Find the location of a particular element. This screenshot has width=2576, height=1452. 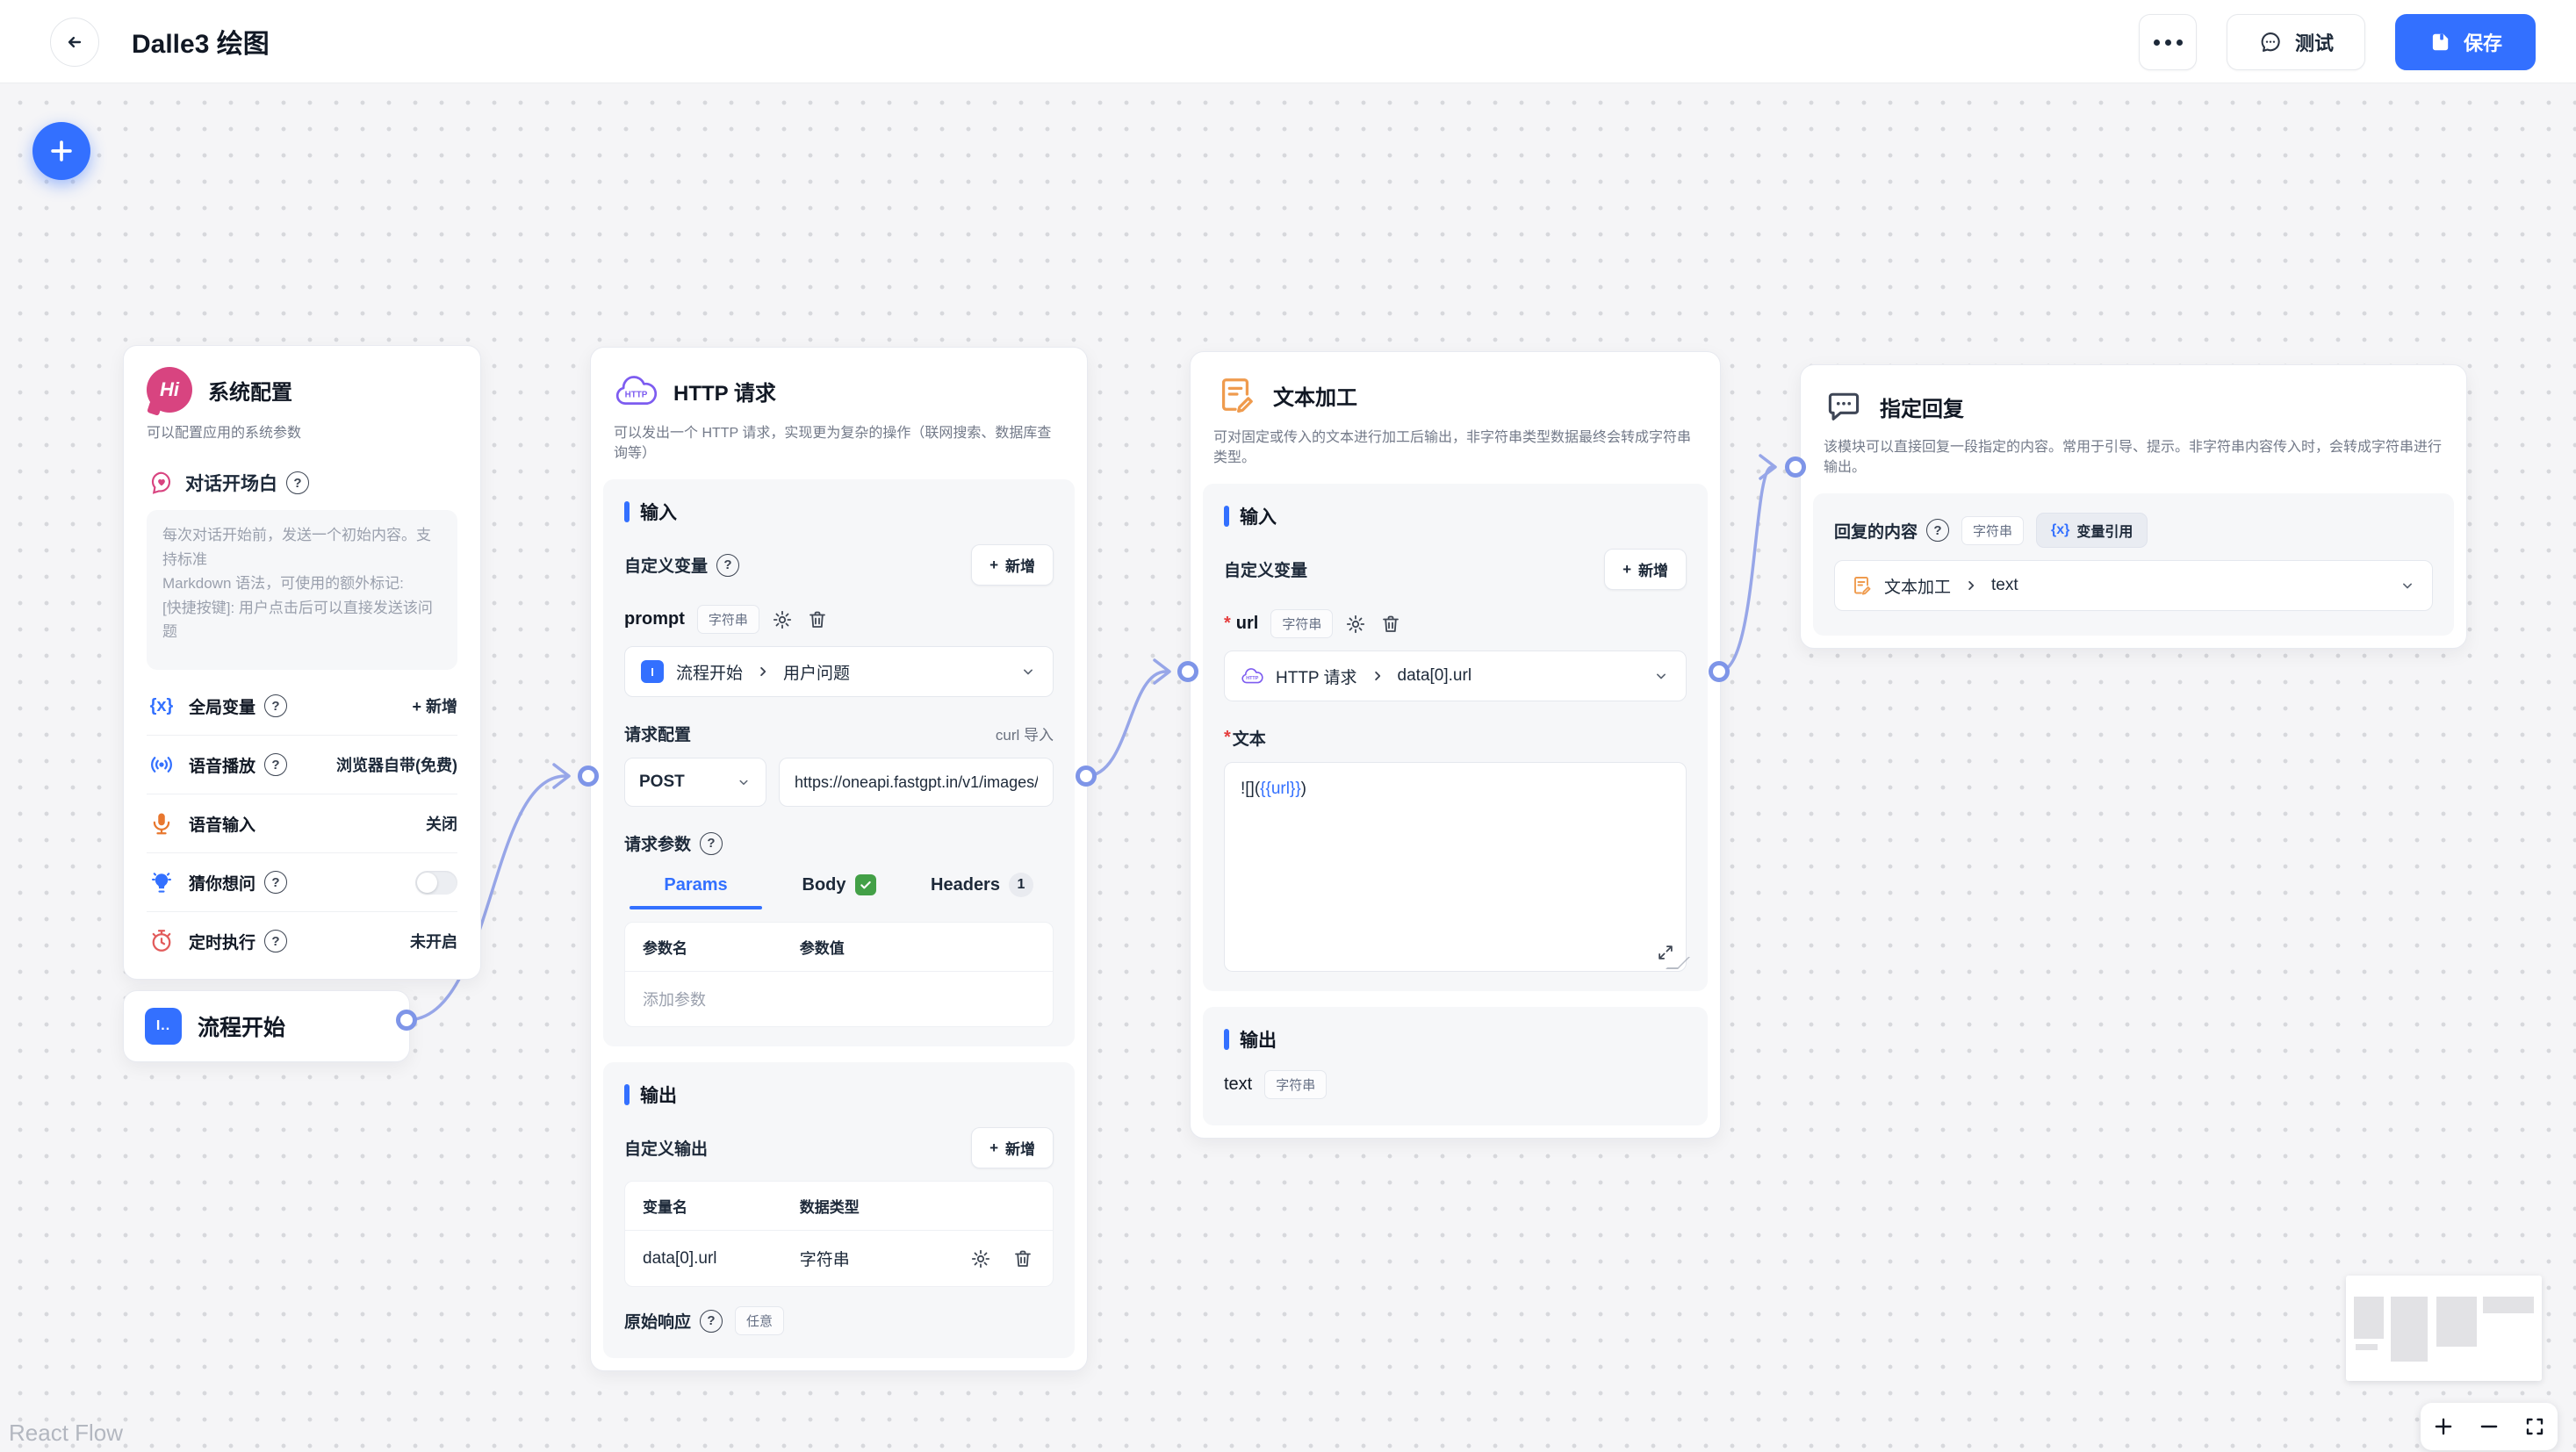

handle-reply-target is located at coordinates (1795, 467).